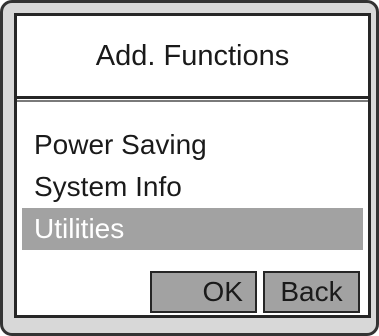  Describe the element at coordinates (192, 101) in the screenshot. I see `title-divider-shadow` at that location.